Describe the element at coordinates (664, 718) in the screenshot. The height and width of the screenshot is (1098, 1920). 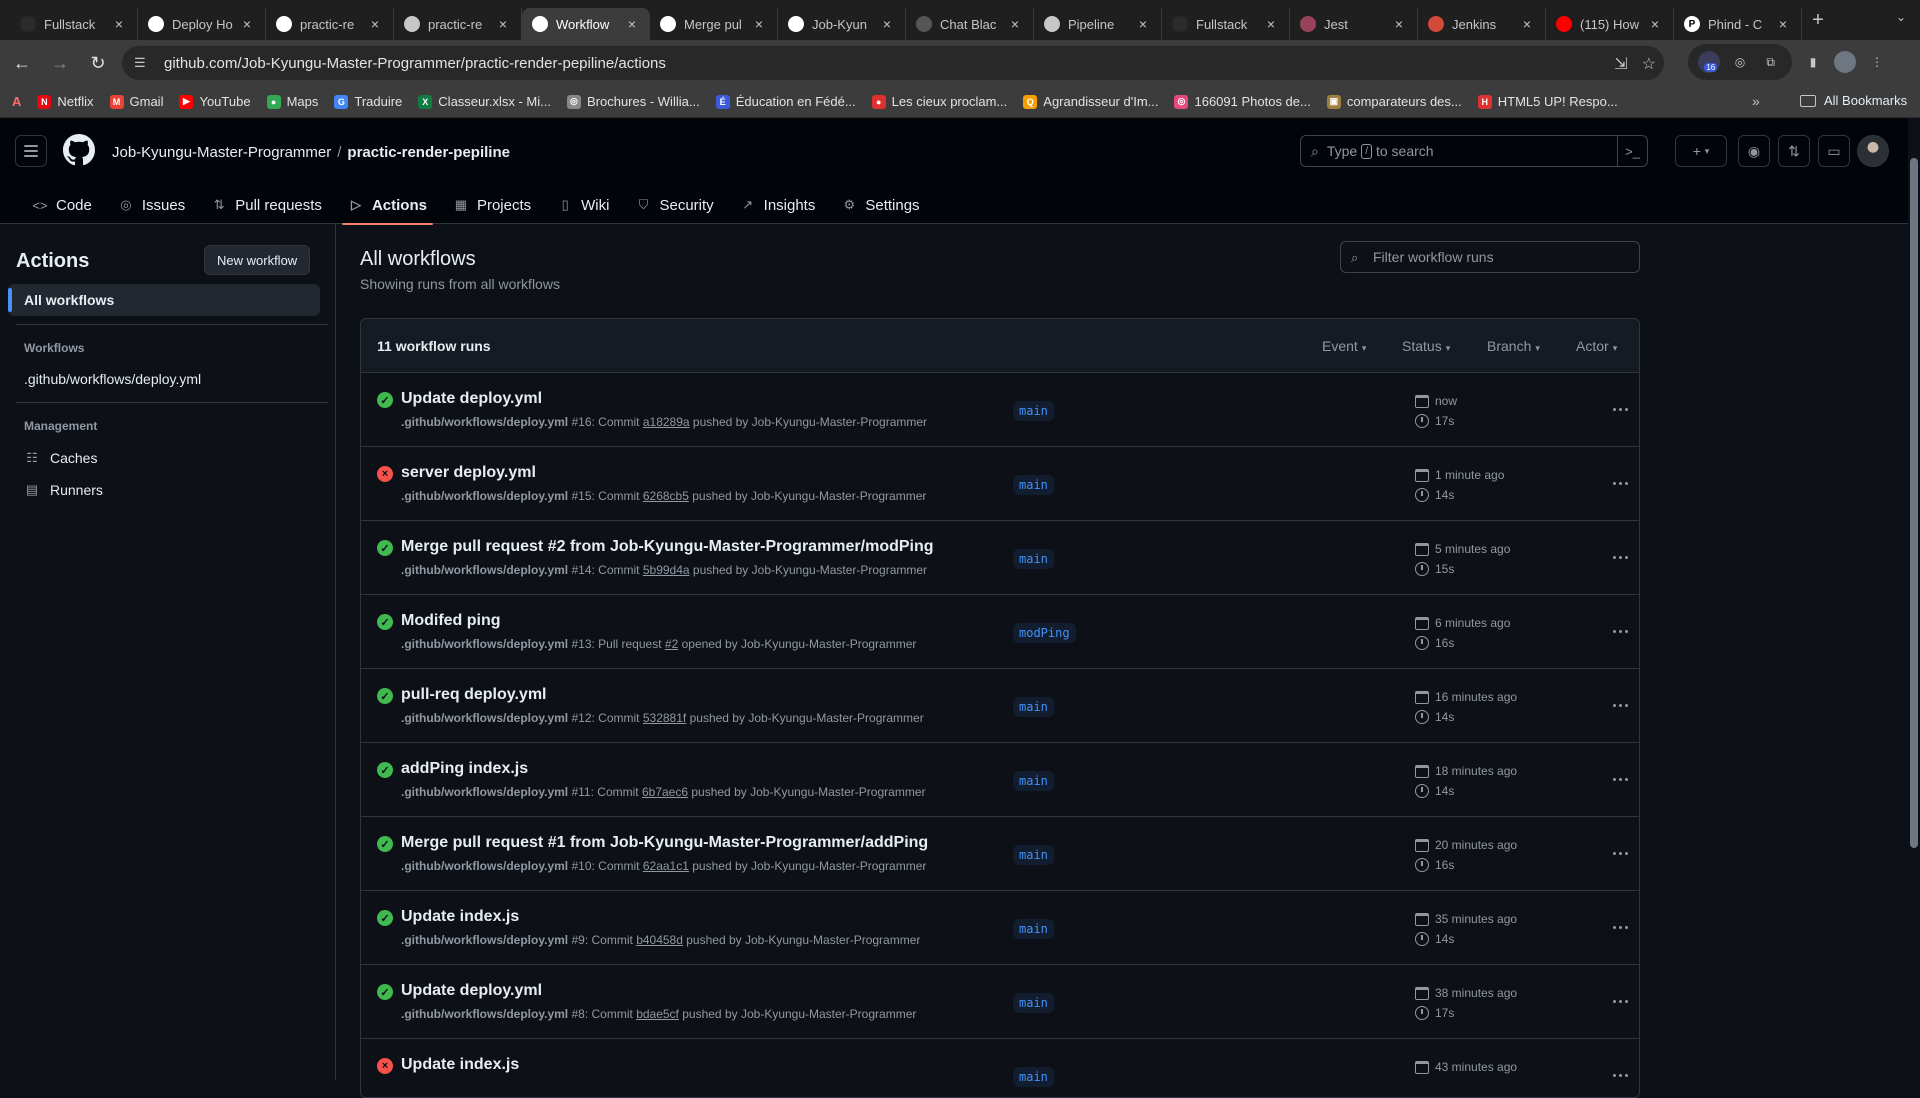
I see `commit-link: 532881f` at that location.